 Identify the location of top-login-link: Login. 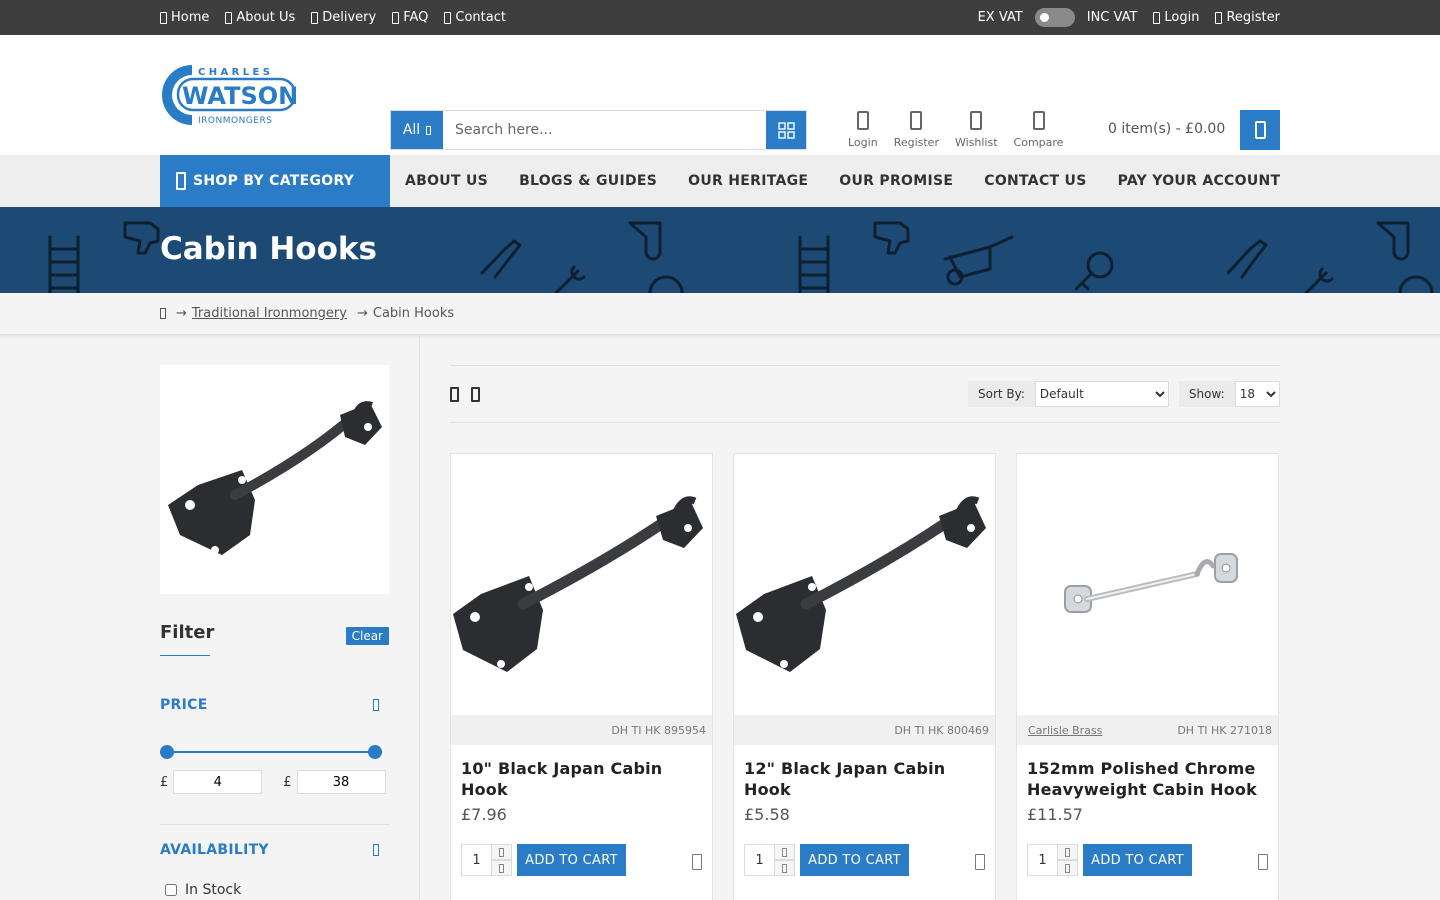
(1176, 17).